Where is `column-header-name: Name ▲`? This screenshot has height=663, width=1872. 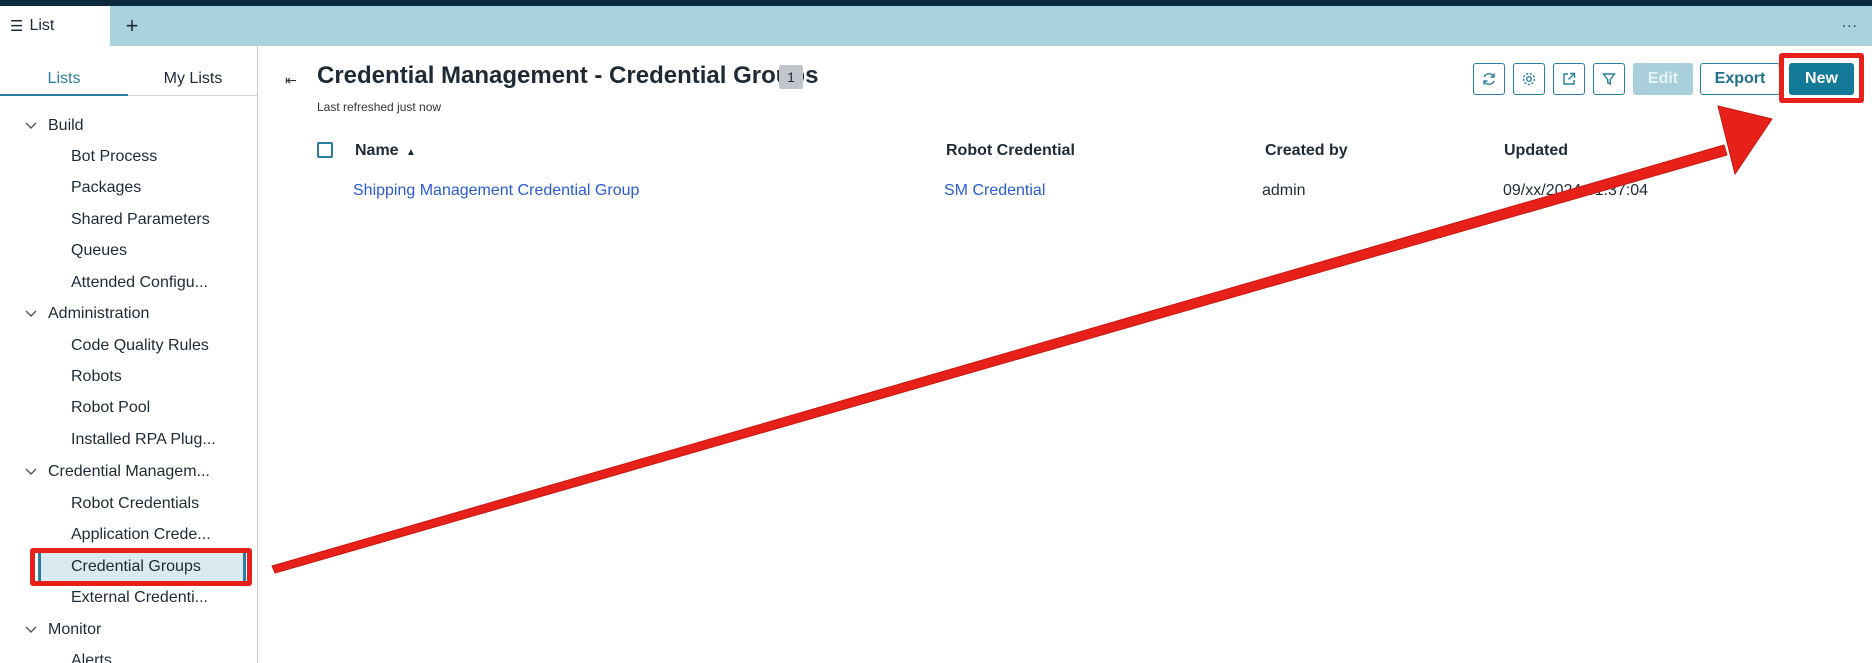
column-header-name: Name ▲ is located at coordinates (385, 151).